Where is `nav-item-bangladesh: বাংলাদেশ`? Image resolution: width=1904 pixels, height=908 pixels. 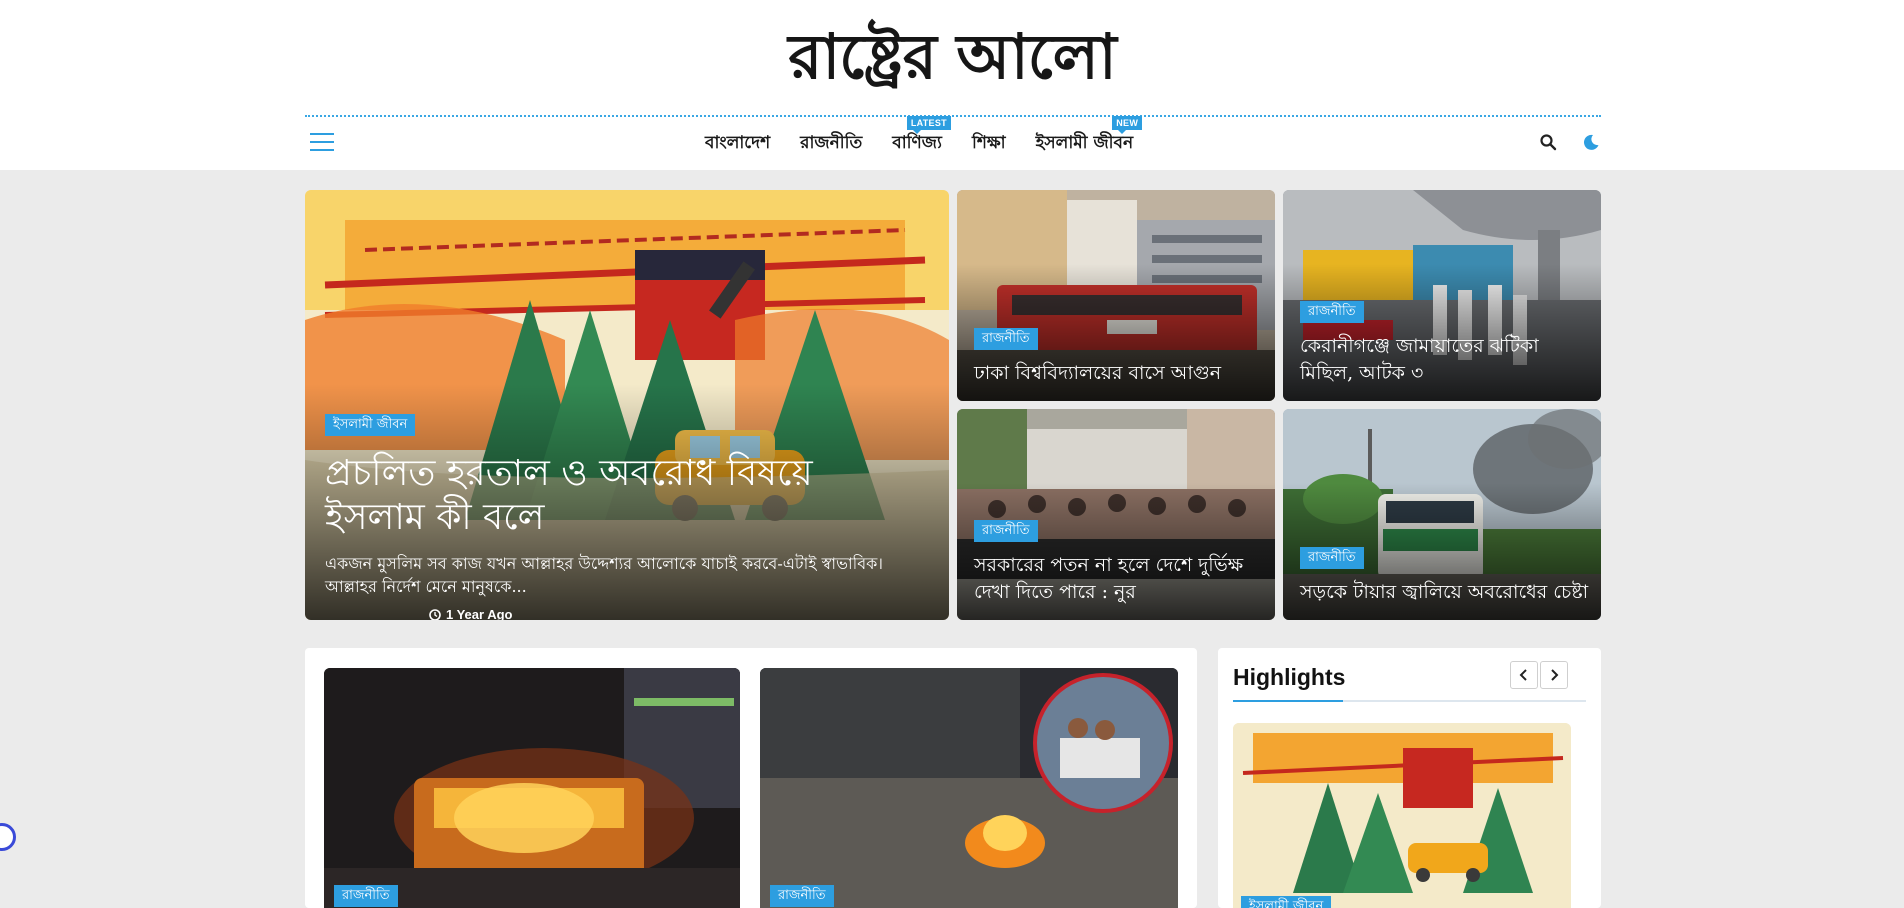 nav-item-bangladesh: বাংলাদেশ is located at coordinates (737, 141).